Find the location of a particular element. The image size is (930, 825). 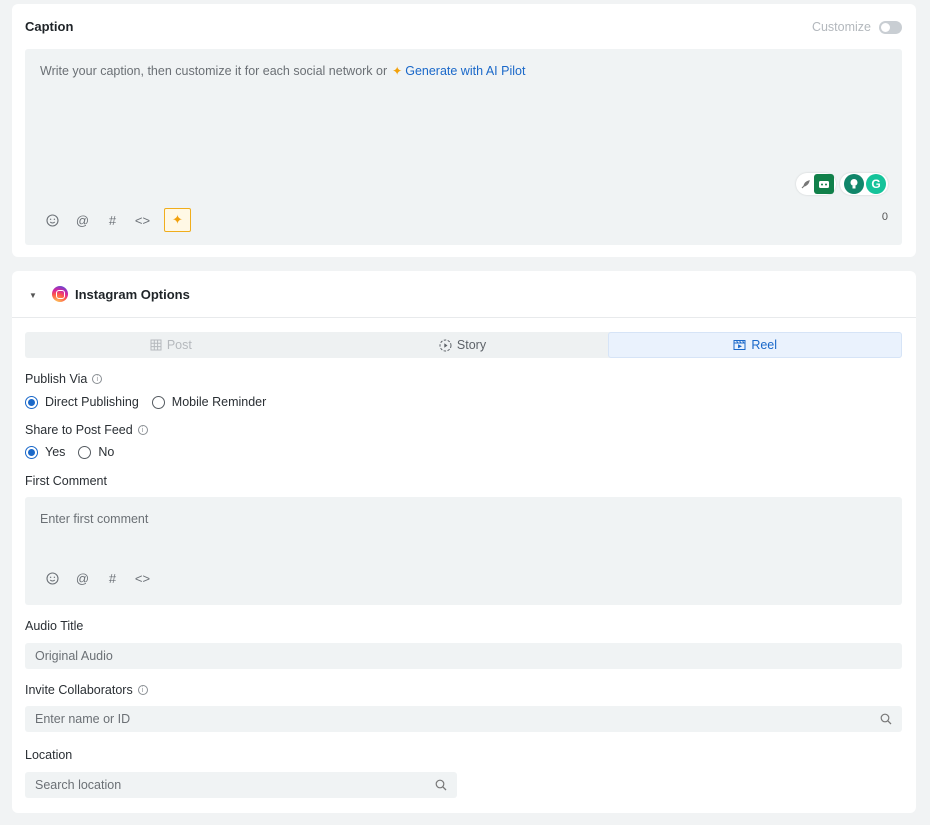

publish-via-options: Direct Publishing Mobile Reminder is located at coordinates (152, 402).